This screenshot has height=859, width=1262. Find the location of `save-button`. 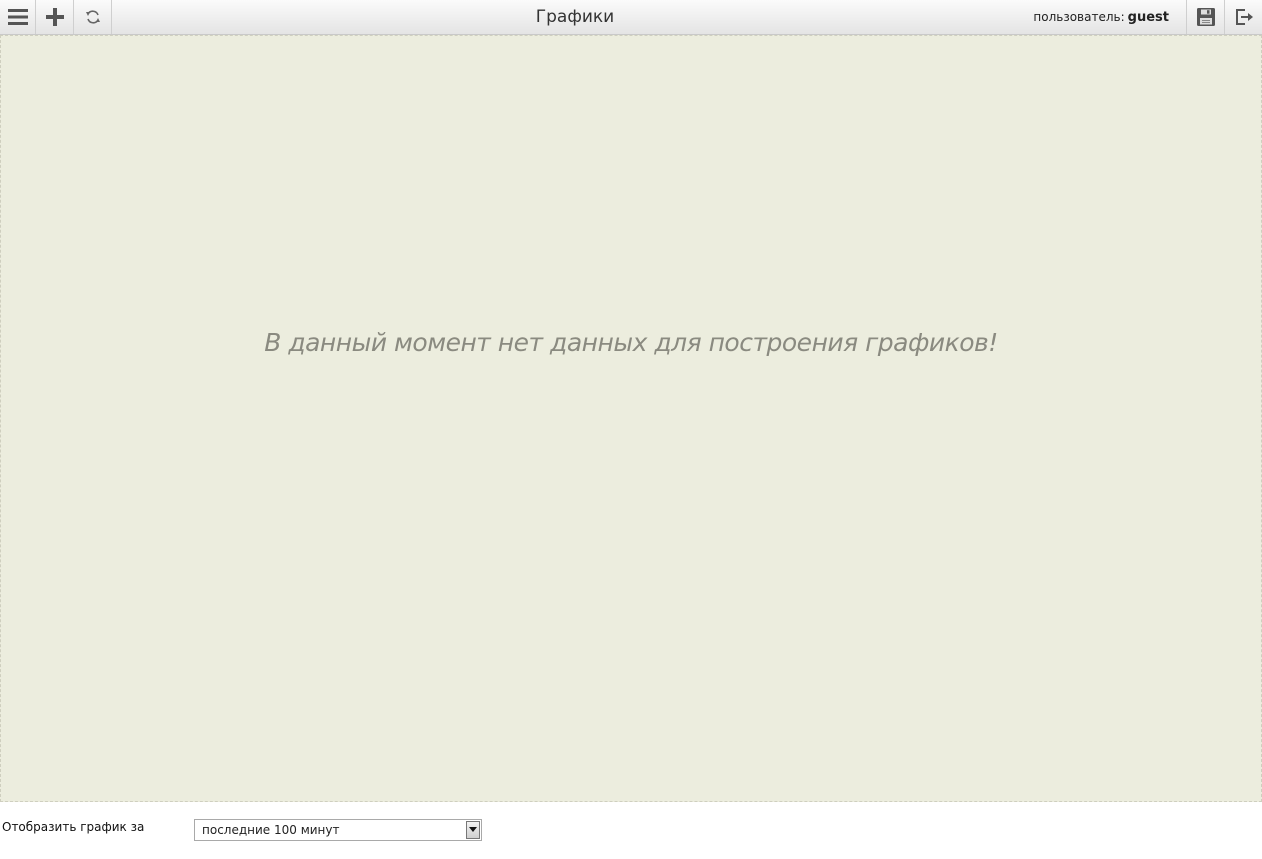

save-button is located at coordinates (1205, 17).